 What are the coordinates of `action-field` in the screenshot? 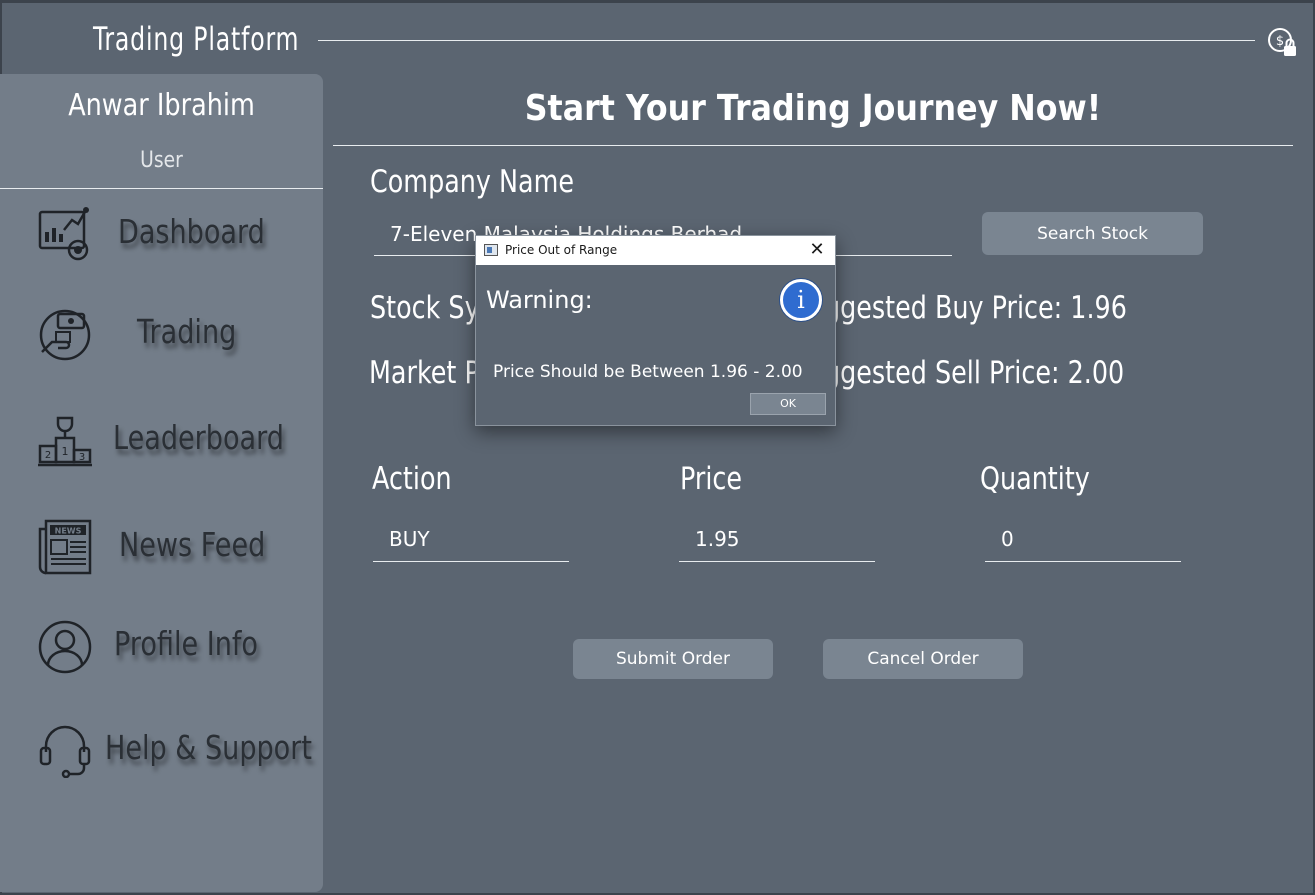 It's located at (471, 539).